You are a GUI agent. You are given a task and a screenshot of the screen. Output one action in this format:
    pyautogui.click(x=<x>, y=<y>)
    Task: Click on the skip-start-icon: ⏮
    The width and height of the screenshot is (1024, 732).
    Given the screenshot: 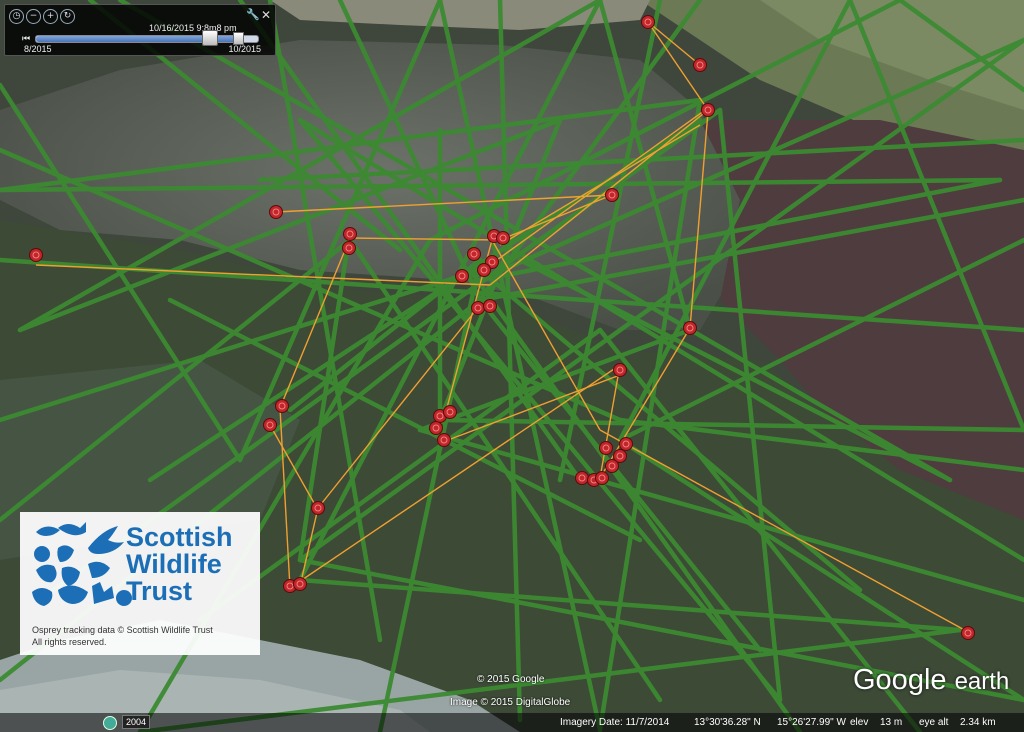 What is the action you would take?
    pyautogui.click(x=26, y=38)
    